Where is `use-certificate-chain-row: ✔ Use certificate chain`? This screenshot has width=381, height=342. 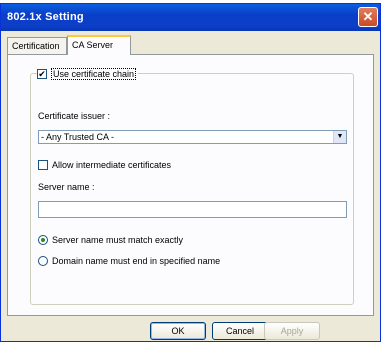 use-certificate-chain-row: ✔ Use certificate chain is located at coordinates (88, 74).